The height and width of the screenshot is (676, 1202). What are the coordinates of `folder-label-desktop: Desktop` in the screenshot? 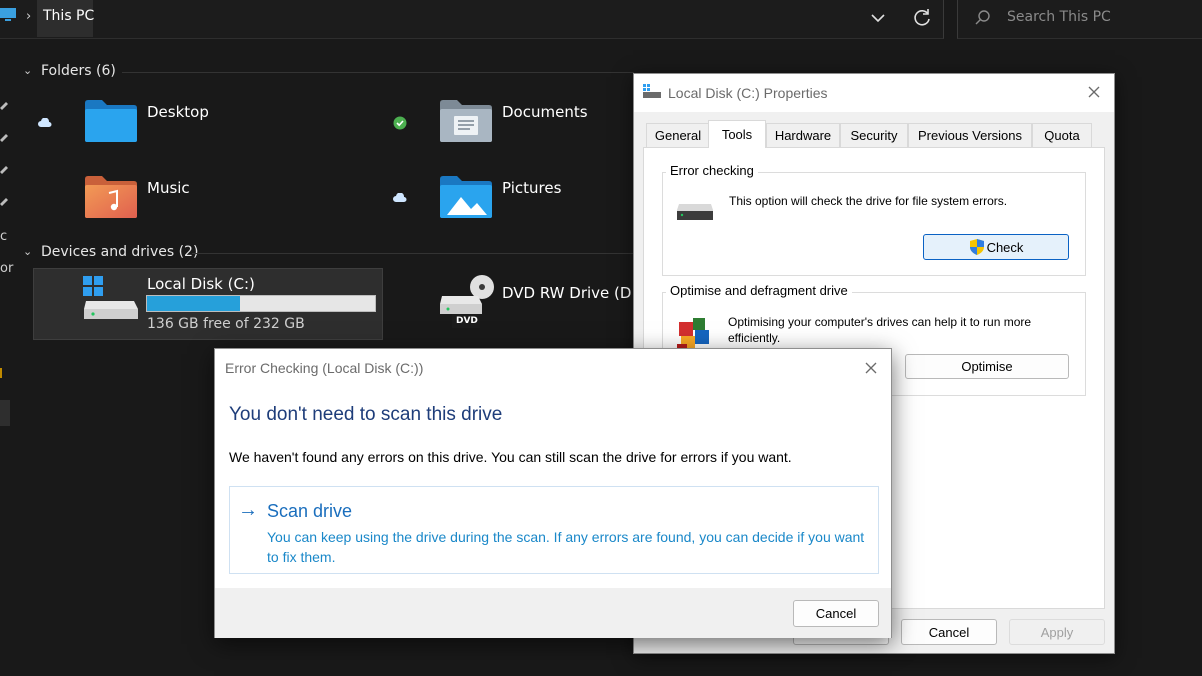 It's located at (178, 112).